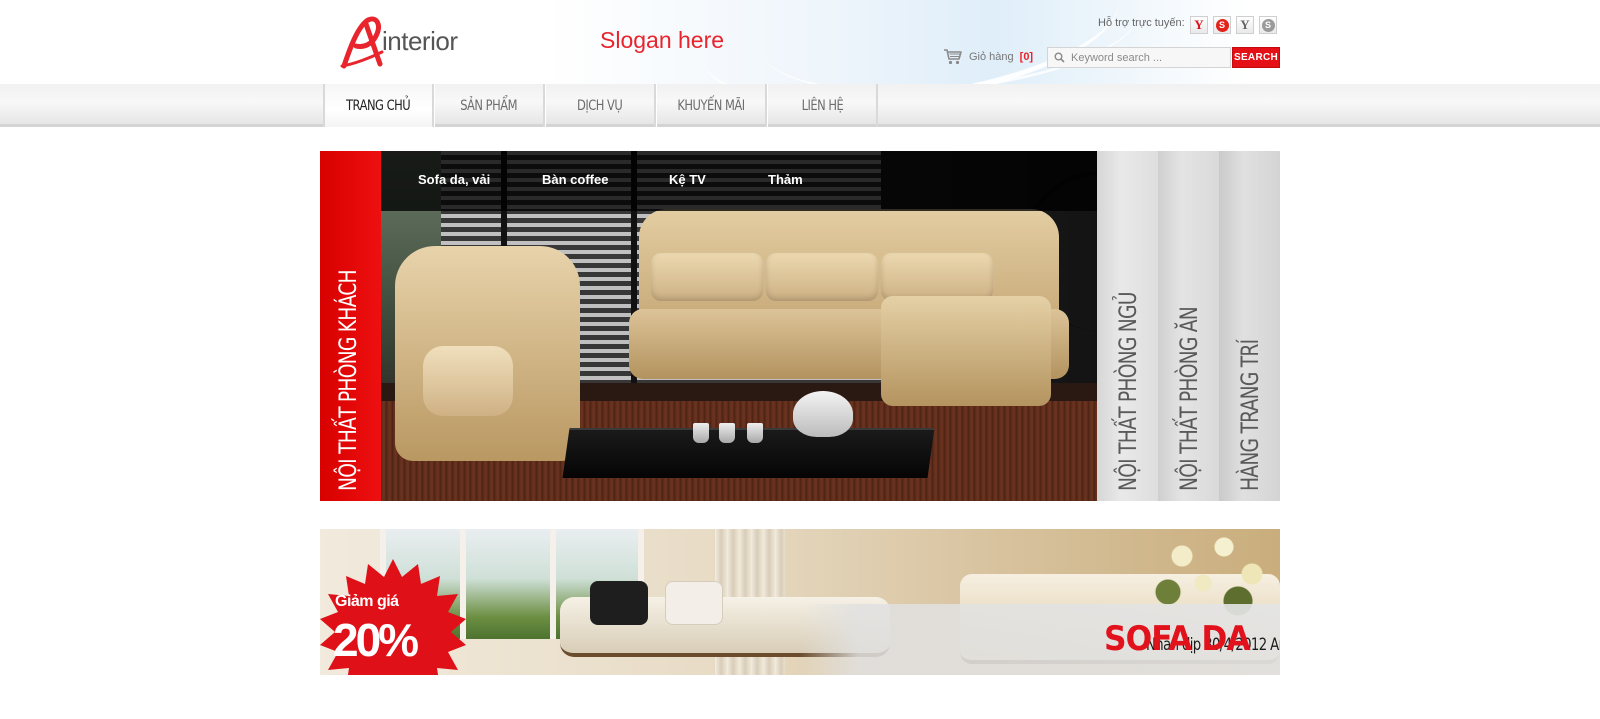 This screenshot has width=1600, height=719. What do you see at coordinates (575, 179) in the screenshot?
I see `submenu-item-coffee-table: Bàn coffee` at bounding box center [575, 179].